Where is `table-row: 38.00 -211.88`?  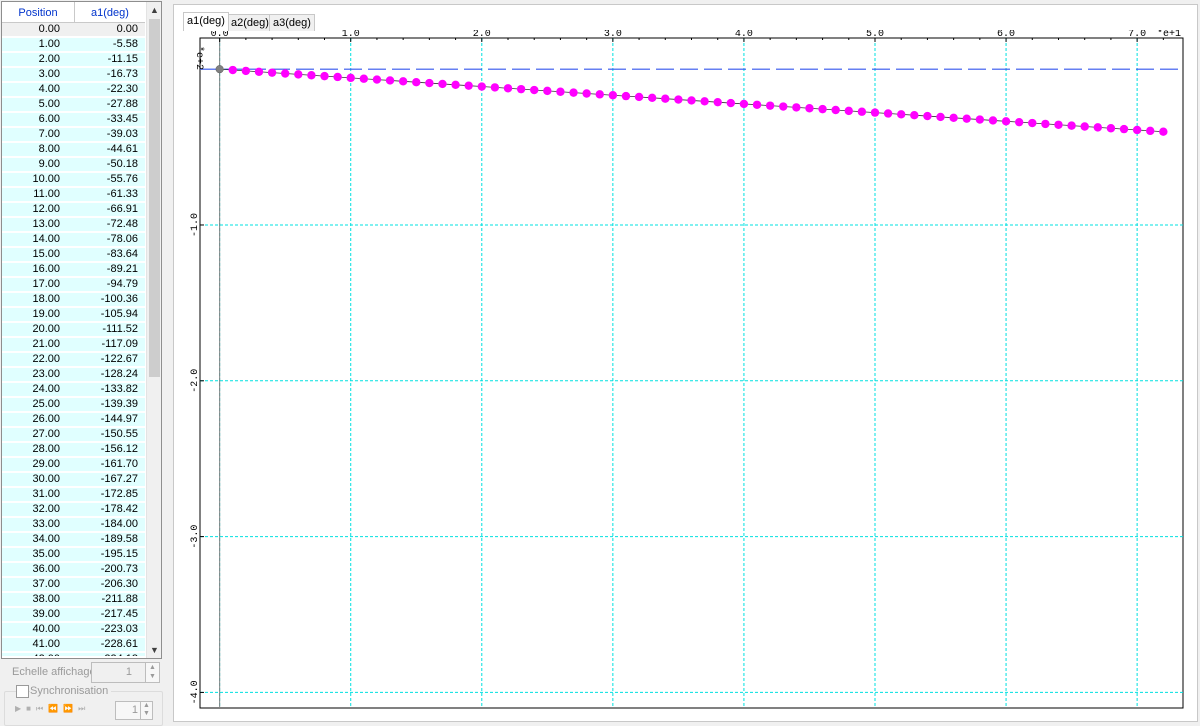
table-row: 38.00 -211.88 is located at coordinates (73, 599).